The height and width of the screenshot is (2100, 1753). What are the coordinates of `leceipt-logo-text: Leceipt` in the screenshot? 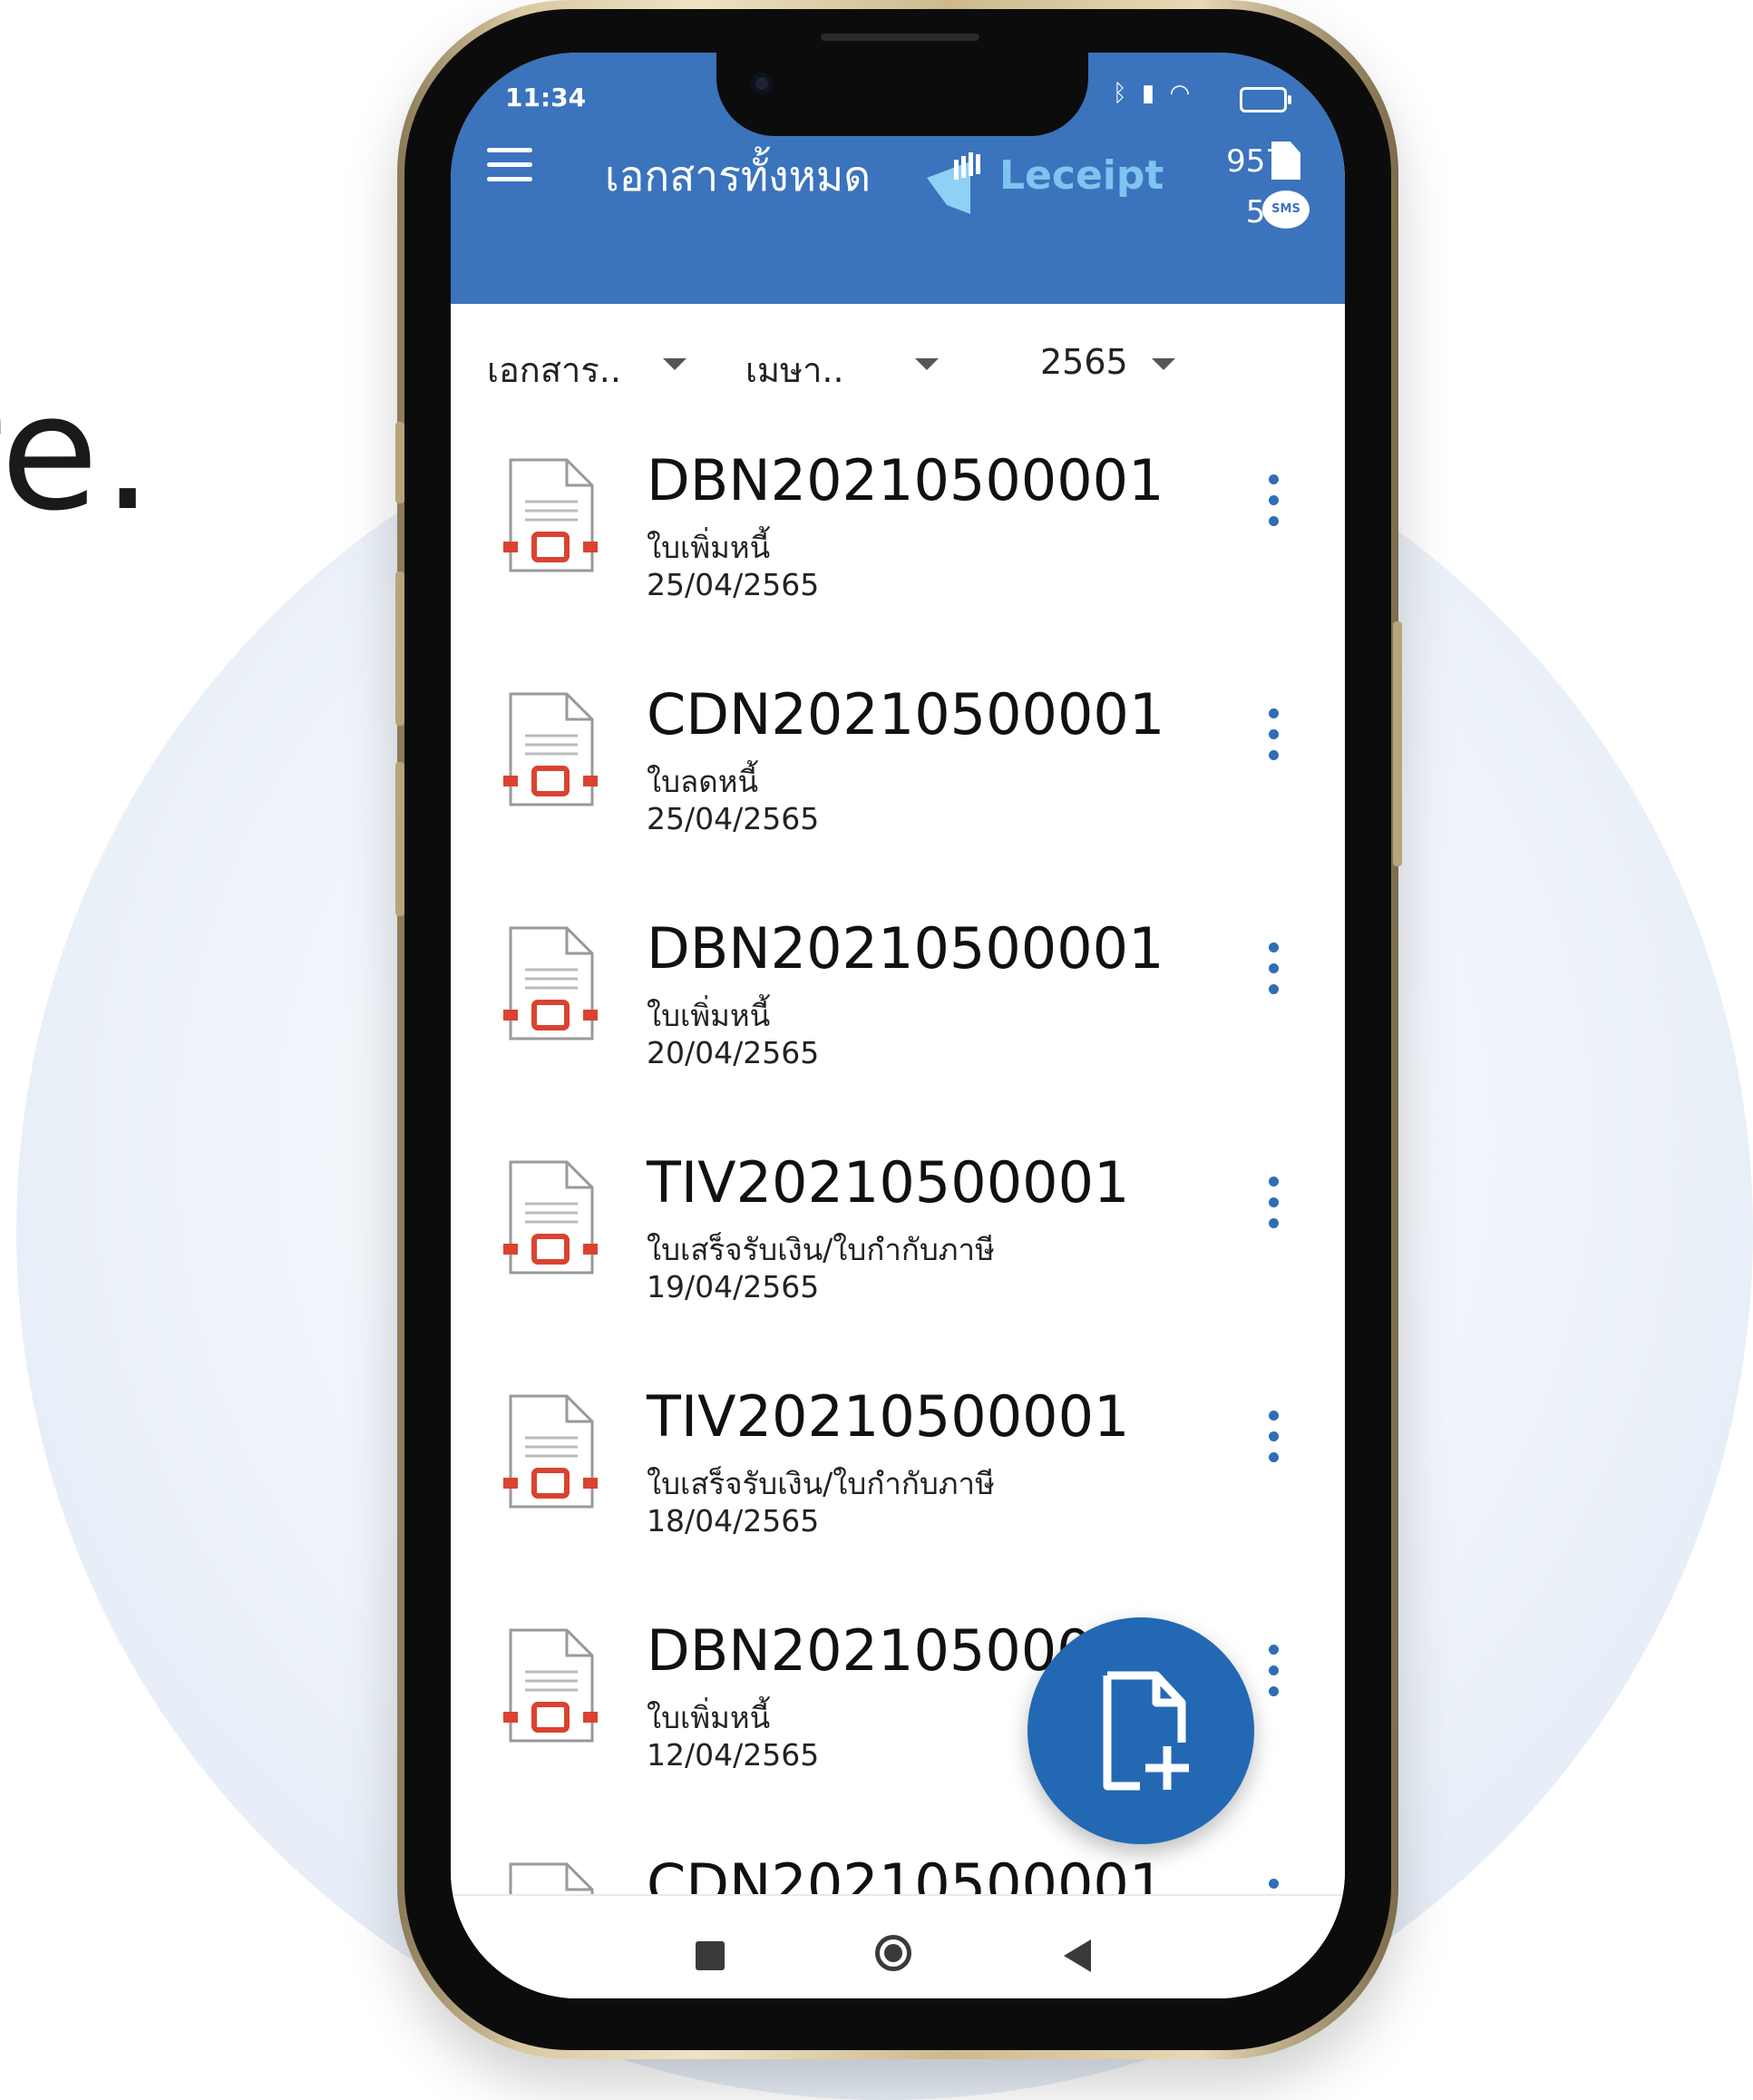 It's located at (1081, 175).